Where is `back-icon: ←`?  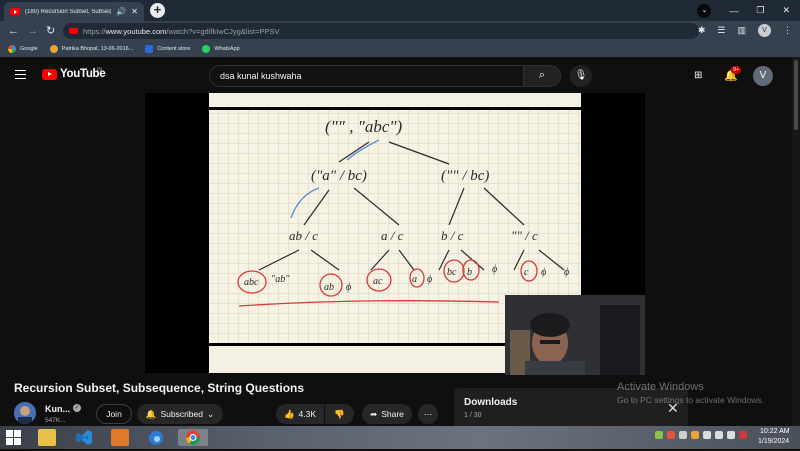 back-icon: ← is located at coordinates (13, 31).